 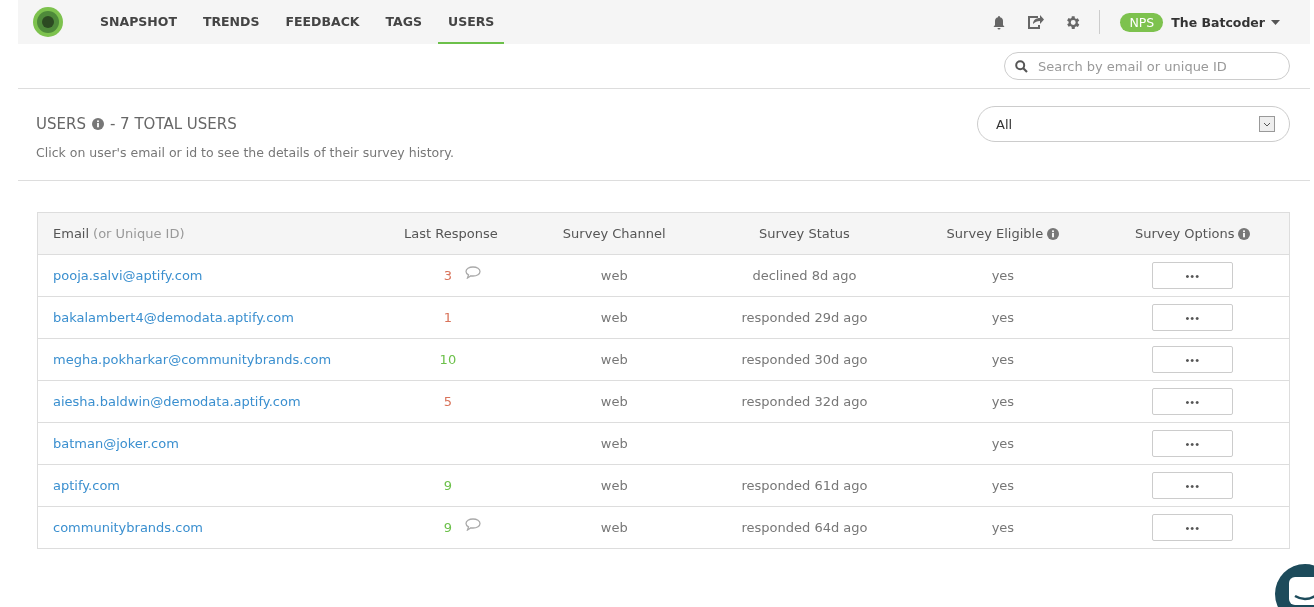 What do you see at coordinates (71, 233) in the screenshot?
I see `column-header: Email` at bounding box center [71, 233].